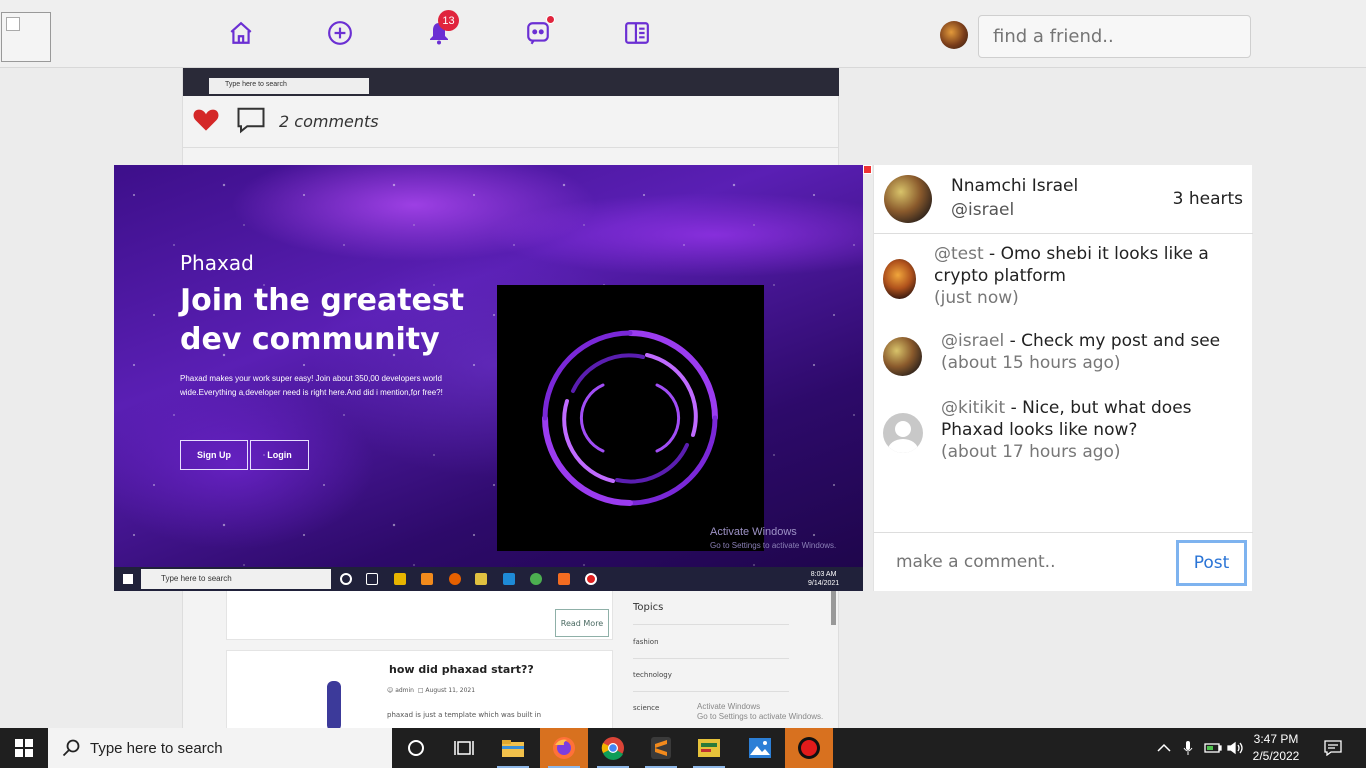 This screenshot has width=1366, height=768. Describe the element at coordinates (1276, 748) in the screenshot. I see `taskbar-clock: 3:47 PM 2/5/2022` at that location.